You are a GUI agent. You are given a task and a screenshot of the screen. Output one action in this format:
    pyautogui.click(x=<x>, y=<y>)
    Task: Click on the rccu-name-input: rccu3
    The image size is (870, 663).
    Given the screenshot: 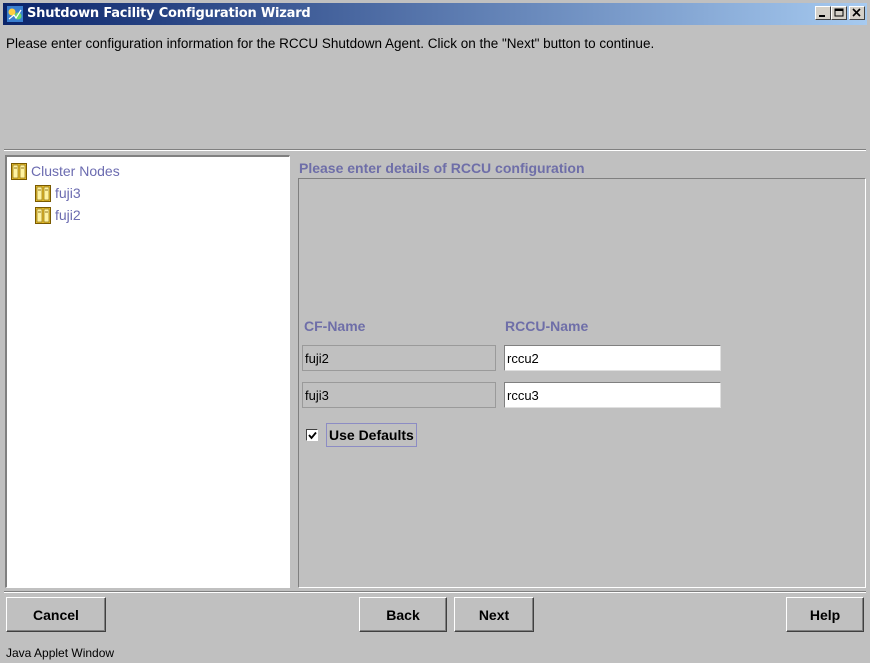 What is the action you would take?
    pyautogui.click(x=612, y=395)
    